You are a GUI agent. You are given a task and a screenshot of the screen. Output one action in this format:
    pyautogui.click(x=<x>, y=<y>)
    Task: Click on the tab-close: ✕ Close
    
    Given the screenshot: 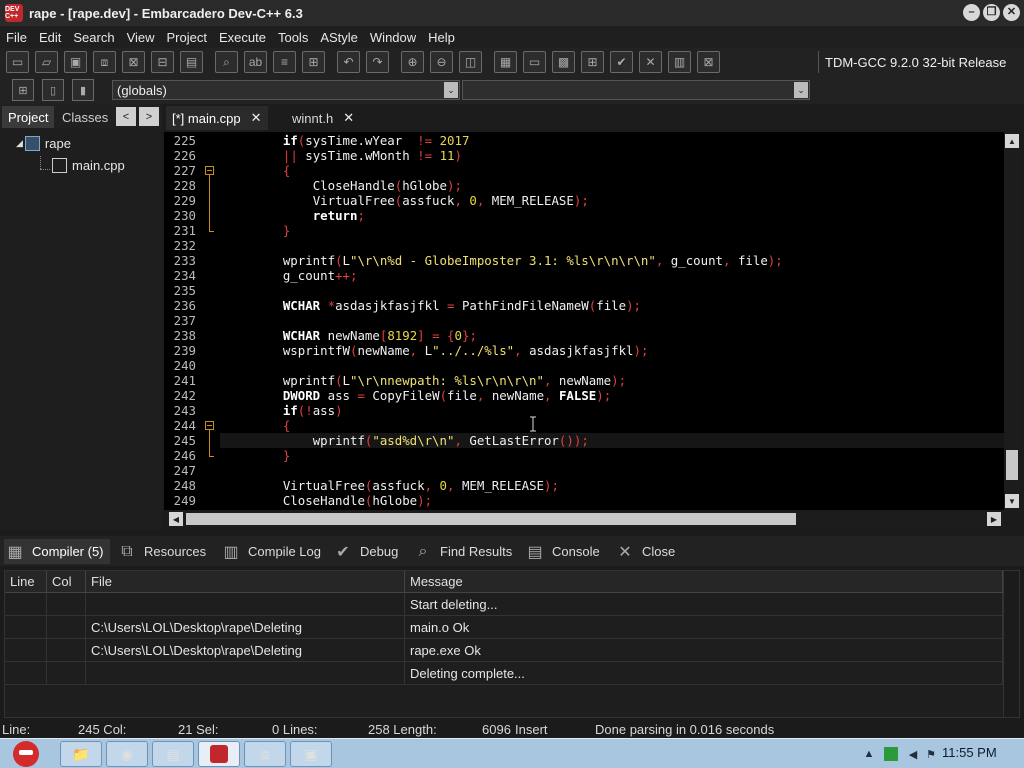 What is the action you would take?
    pyautogui.click(x=647, y=551)
    